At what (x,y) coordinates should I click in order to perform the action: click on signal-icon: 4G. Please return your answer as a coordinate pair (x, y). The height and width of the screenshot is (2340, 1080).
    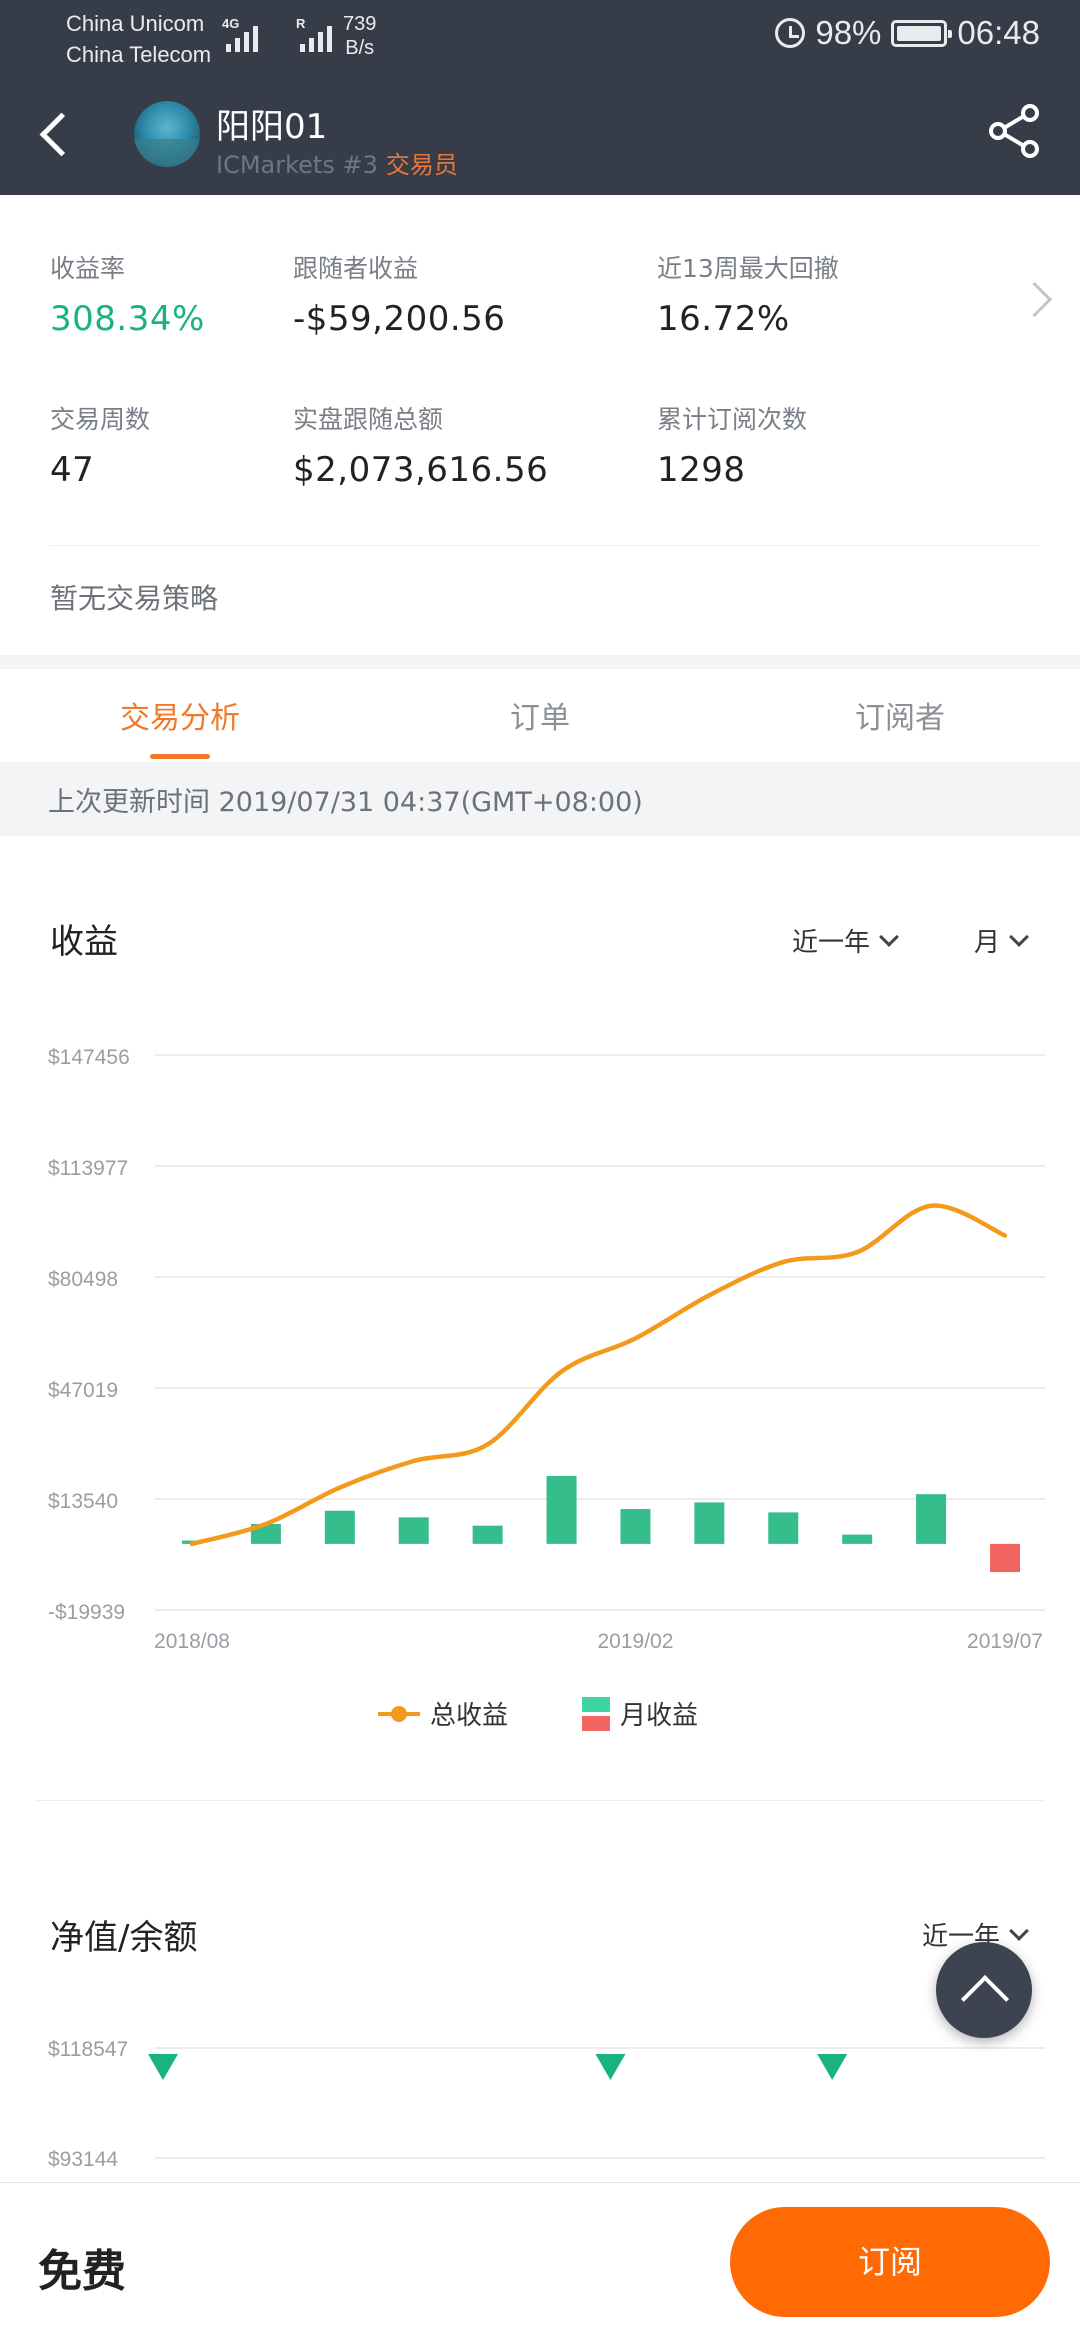
    Looking at the image, I should click on (240, 34).